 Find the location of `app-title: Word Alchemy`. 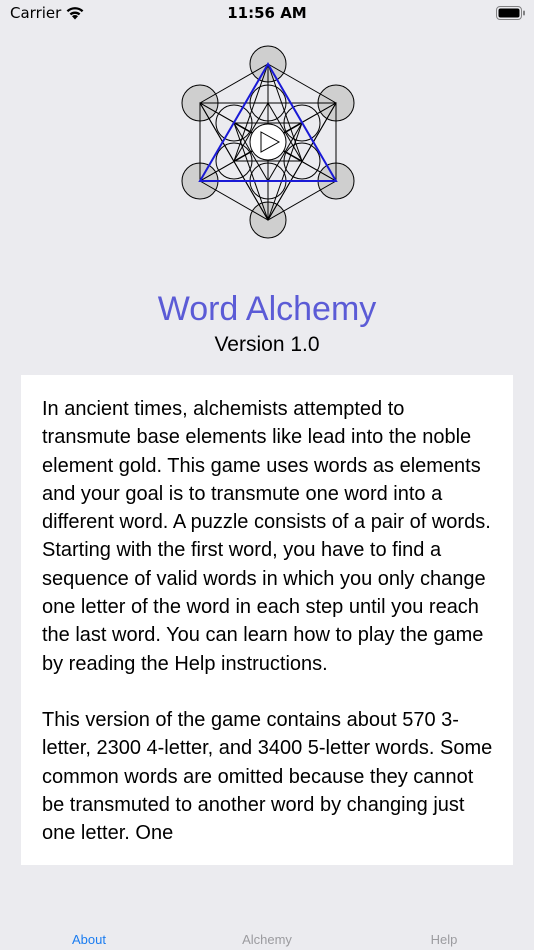

app-title: Word Alchemy is located at coordinates (267, 309).